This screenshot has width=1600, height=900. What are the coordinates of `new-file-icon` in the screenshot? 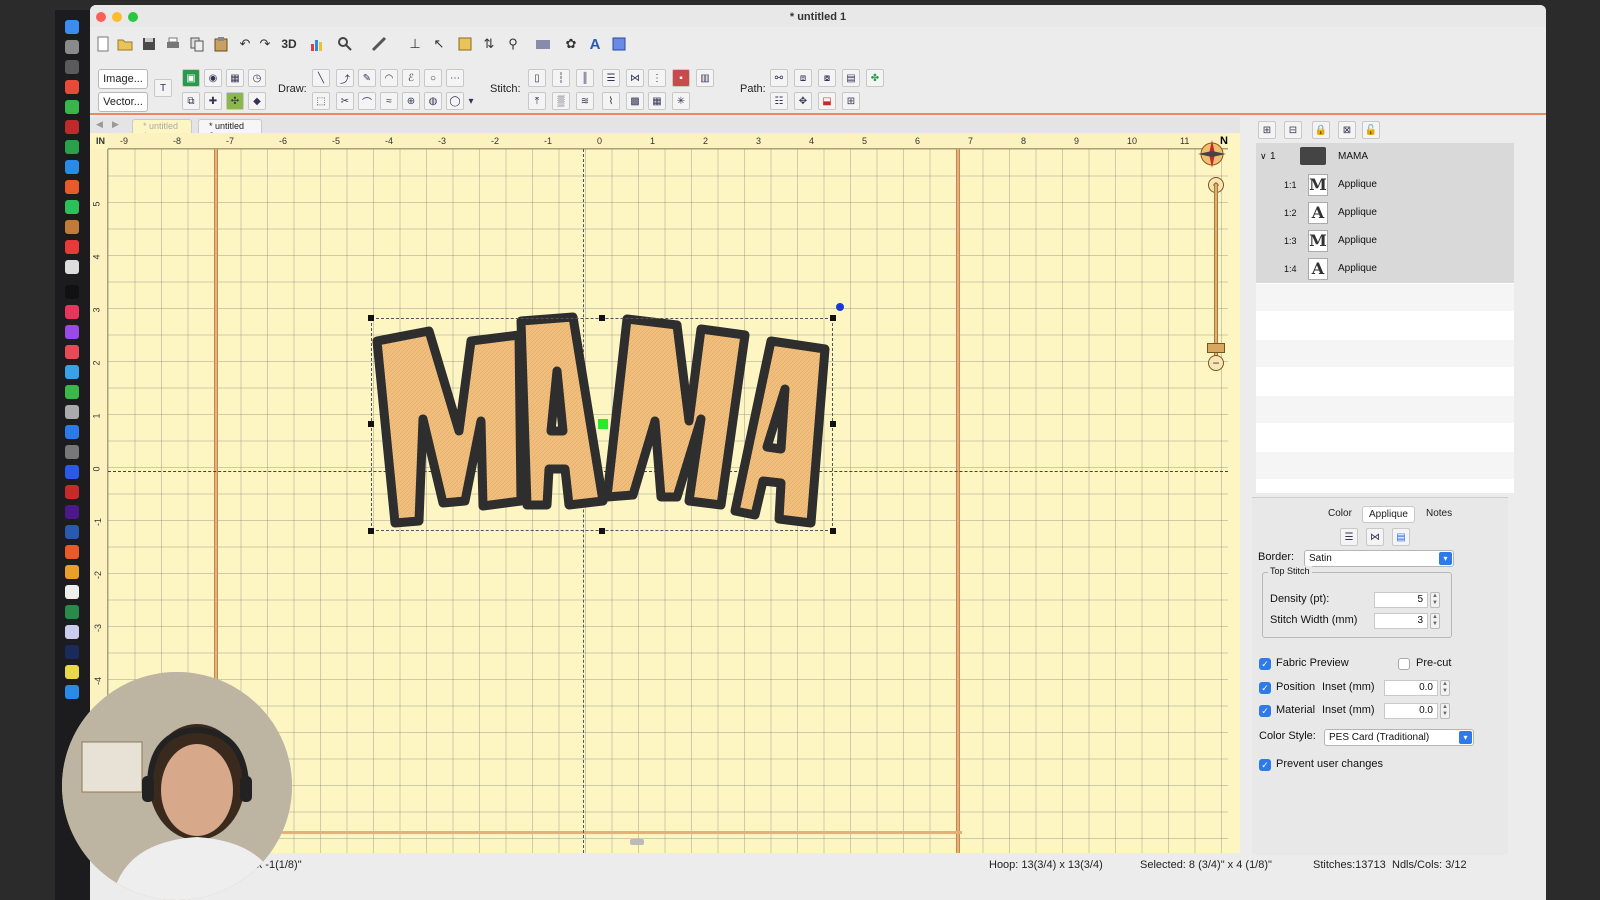 It's located at (103, 44).